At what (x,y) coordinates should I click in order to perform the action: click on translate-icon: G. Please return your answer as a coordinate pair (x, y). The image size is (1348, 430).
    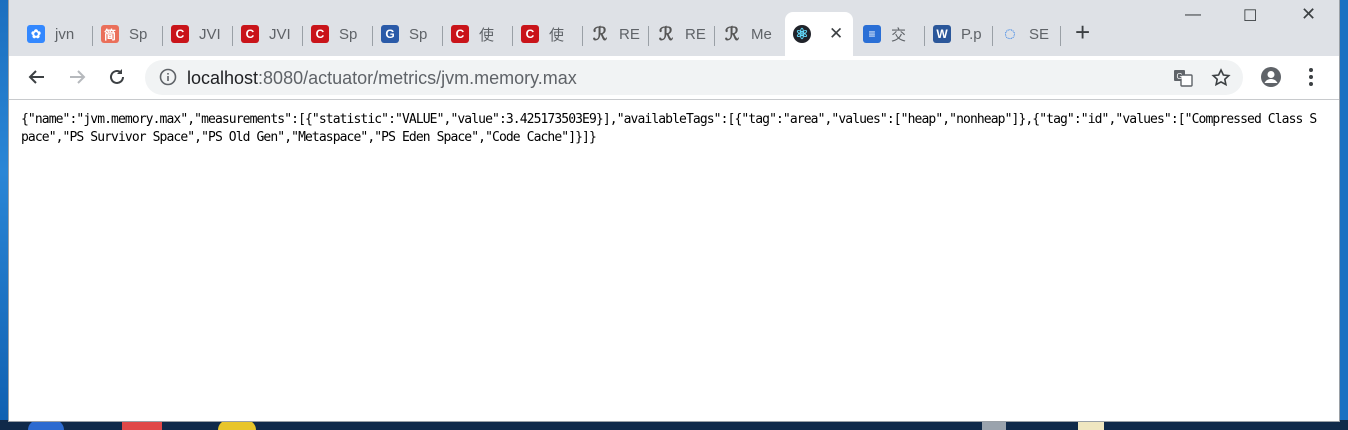
    Looking at the image, I should click on (1183, 78).